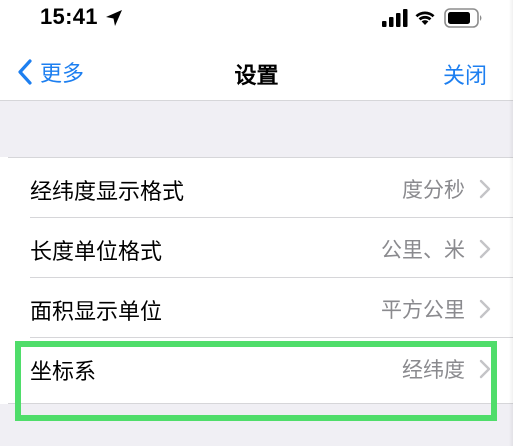 The width and height of the screenshot is (513, 446). Describe the element at coordinates (63, 372) in the screenshot. I see `row-label: 坐标系` at that location.